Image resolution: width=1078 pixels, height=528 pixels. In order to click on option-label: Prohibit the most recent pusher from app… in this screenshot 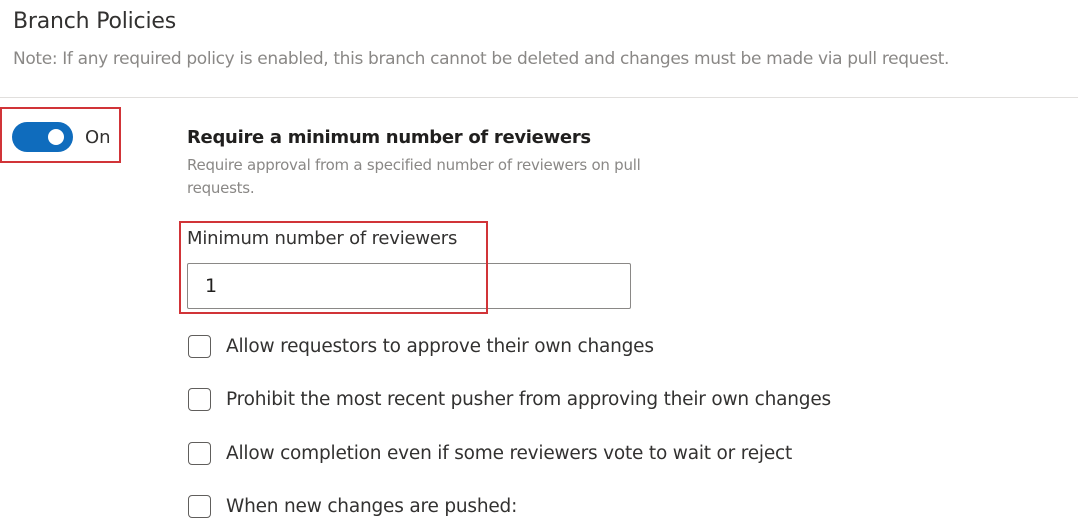, I will do `click(528, 399)`.